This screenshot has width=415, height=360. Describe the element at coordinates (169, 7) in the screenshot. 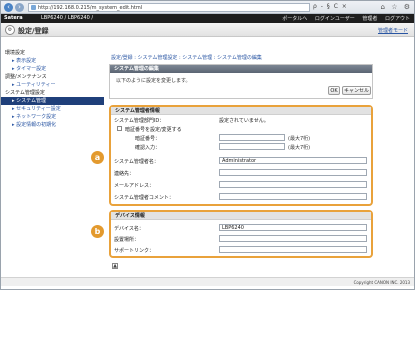

I see `address-bar: http://192.168.0.215/m_system_edit.html` at that location.